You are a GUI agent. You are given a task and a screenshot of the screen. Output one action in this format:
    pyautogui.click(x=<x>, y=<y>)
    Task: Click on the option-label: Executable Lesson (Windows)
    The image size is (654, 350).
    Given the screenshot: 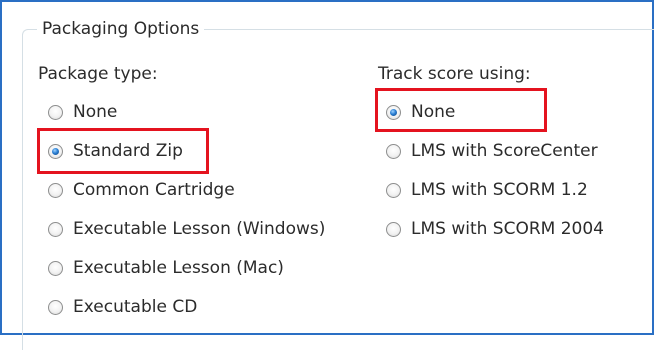 What is the action you would take?
    pyautogui.click(x=199, y=229)
    